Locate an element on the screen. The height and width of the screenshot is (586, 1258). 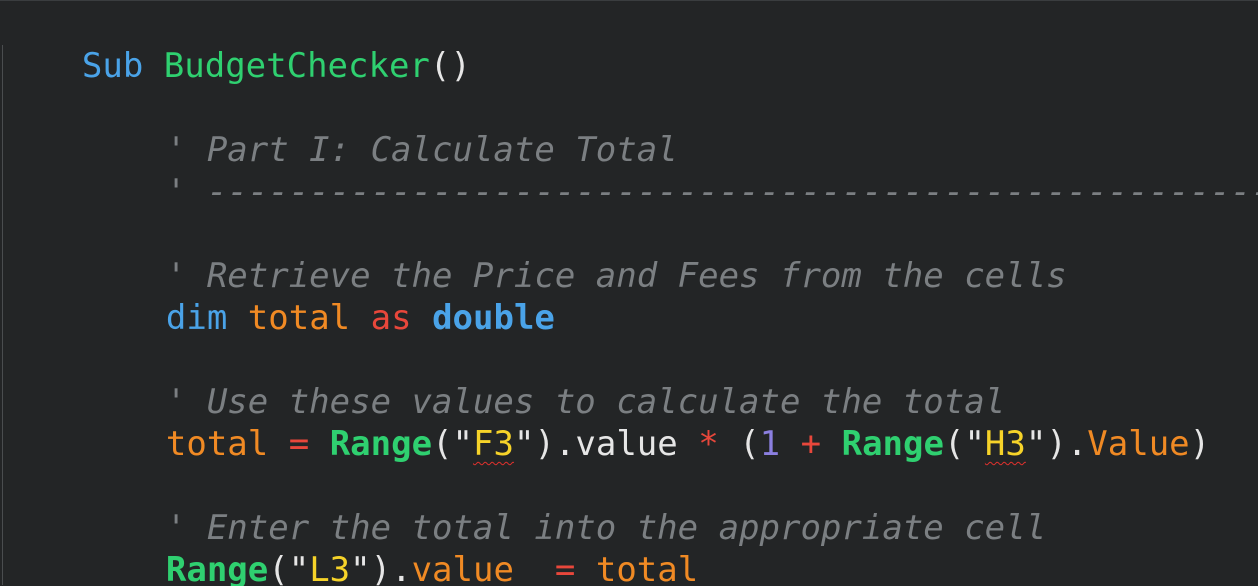
property-value: value is located at coordinates (462, 568).